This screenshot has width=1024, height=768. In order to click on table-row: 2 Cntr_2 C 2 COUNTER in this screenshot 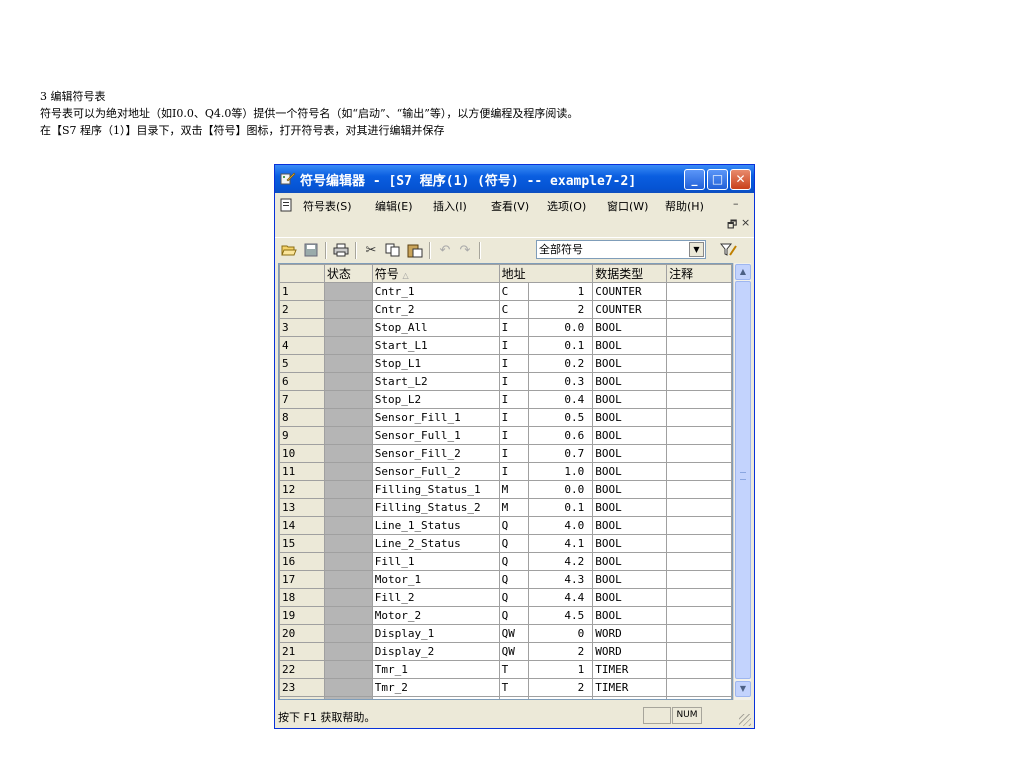, I will do `click(505, 309)`.